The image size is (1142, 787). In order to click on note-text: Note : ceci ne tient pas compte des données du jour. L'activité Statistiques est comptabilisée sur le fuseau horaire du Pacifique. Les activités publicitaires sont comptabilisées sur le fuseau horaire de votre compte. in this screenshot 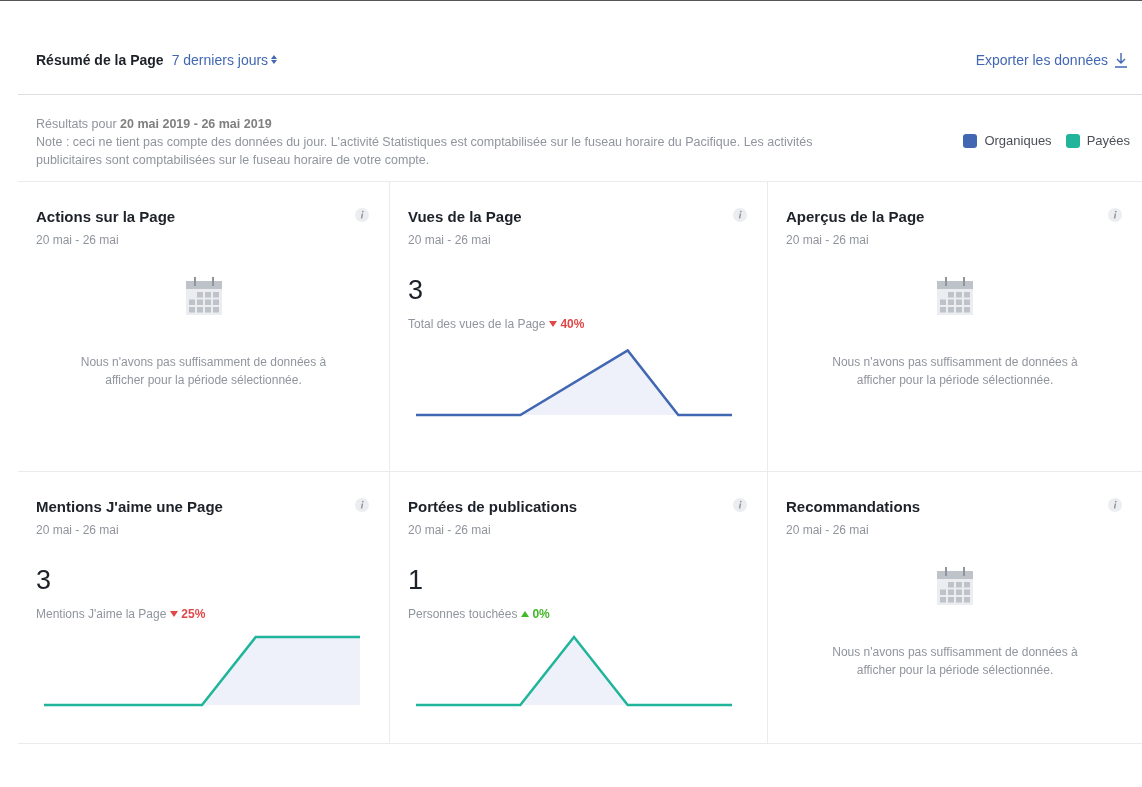, I will do `click(425, 151)`.